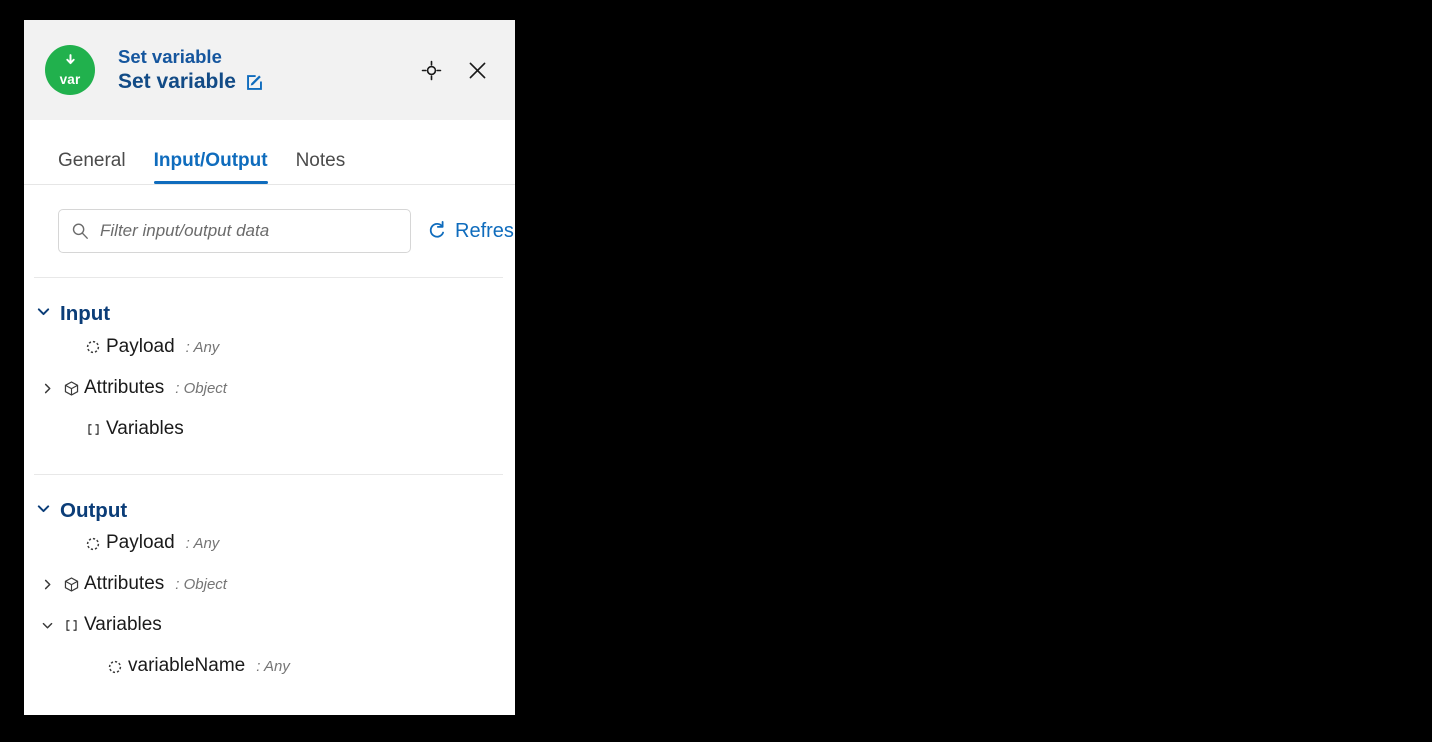 The image size is (1432, 742). What do you see at coordinates (431, 70) in the screenshot?
I see `locate-node-button` at bounding box center [431, 70].